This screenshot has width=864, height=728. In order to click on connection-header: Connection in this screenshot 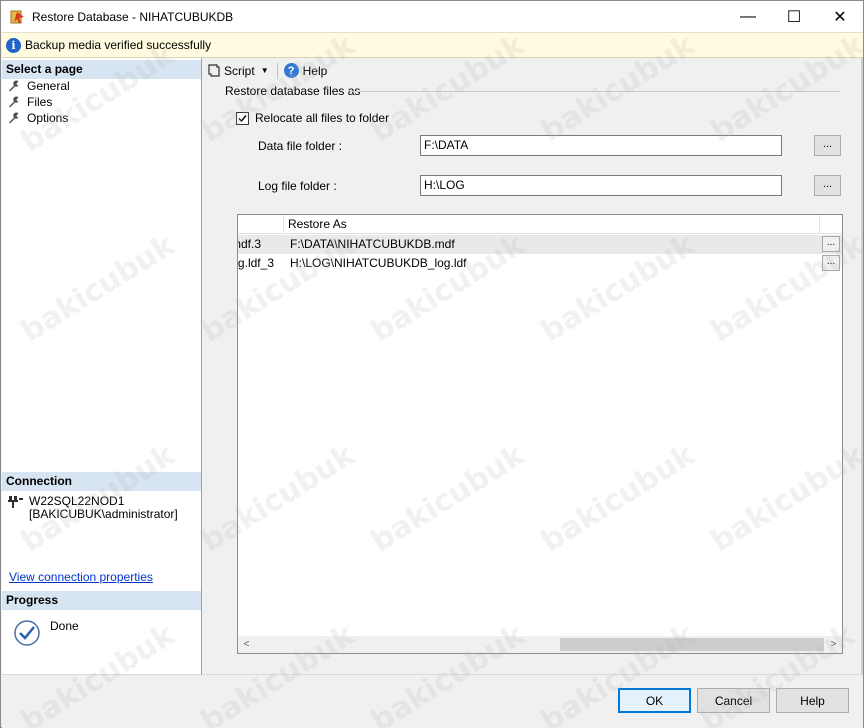, I will do `click(101, 481)`.